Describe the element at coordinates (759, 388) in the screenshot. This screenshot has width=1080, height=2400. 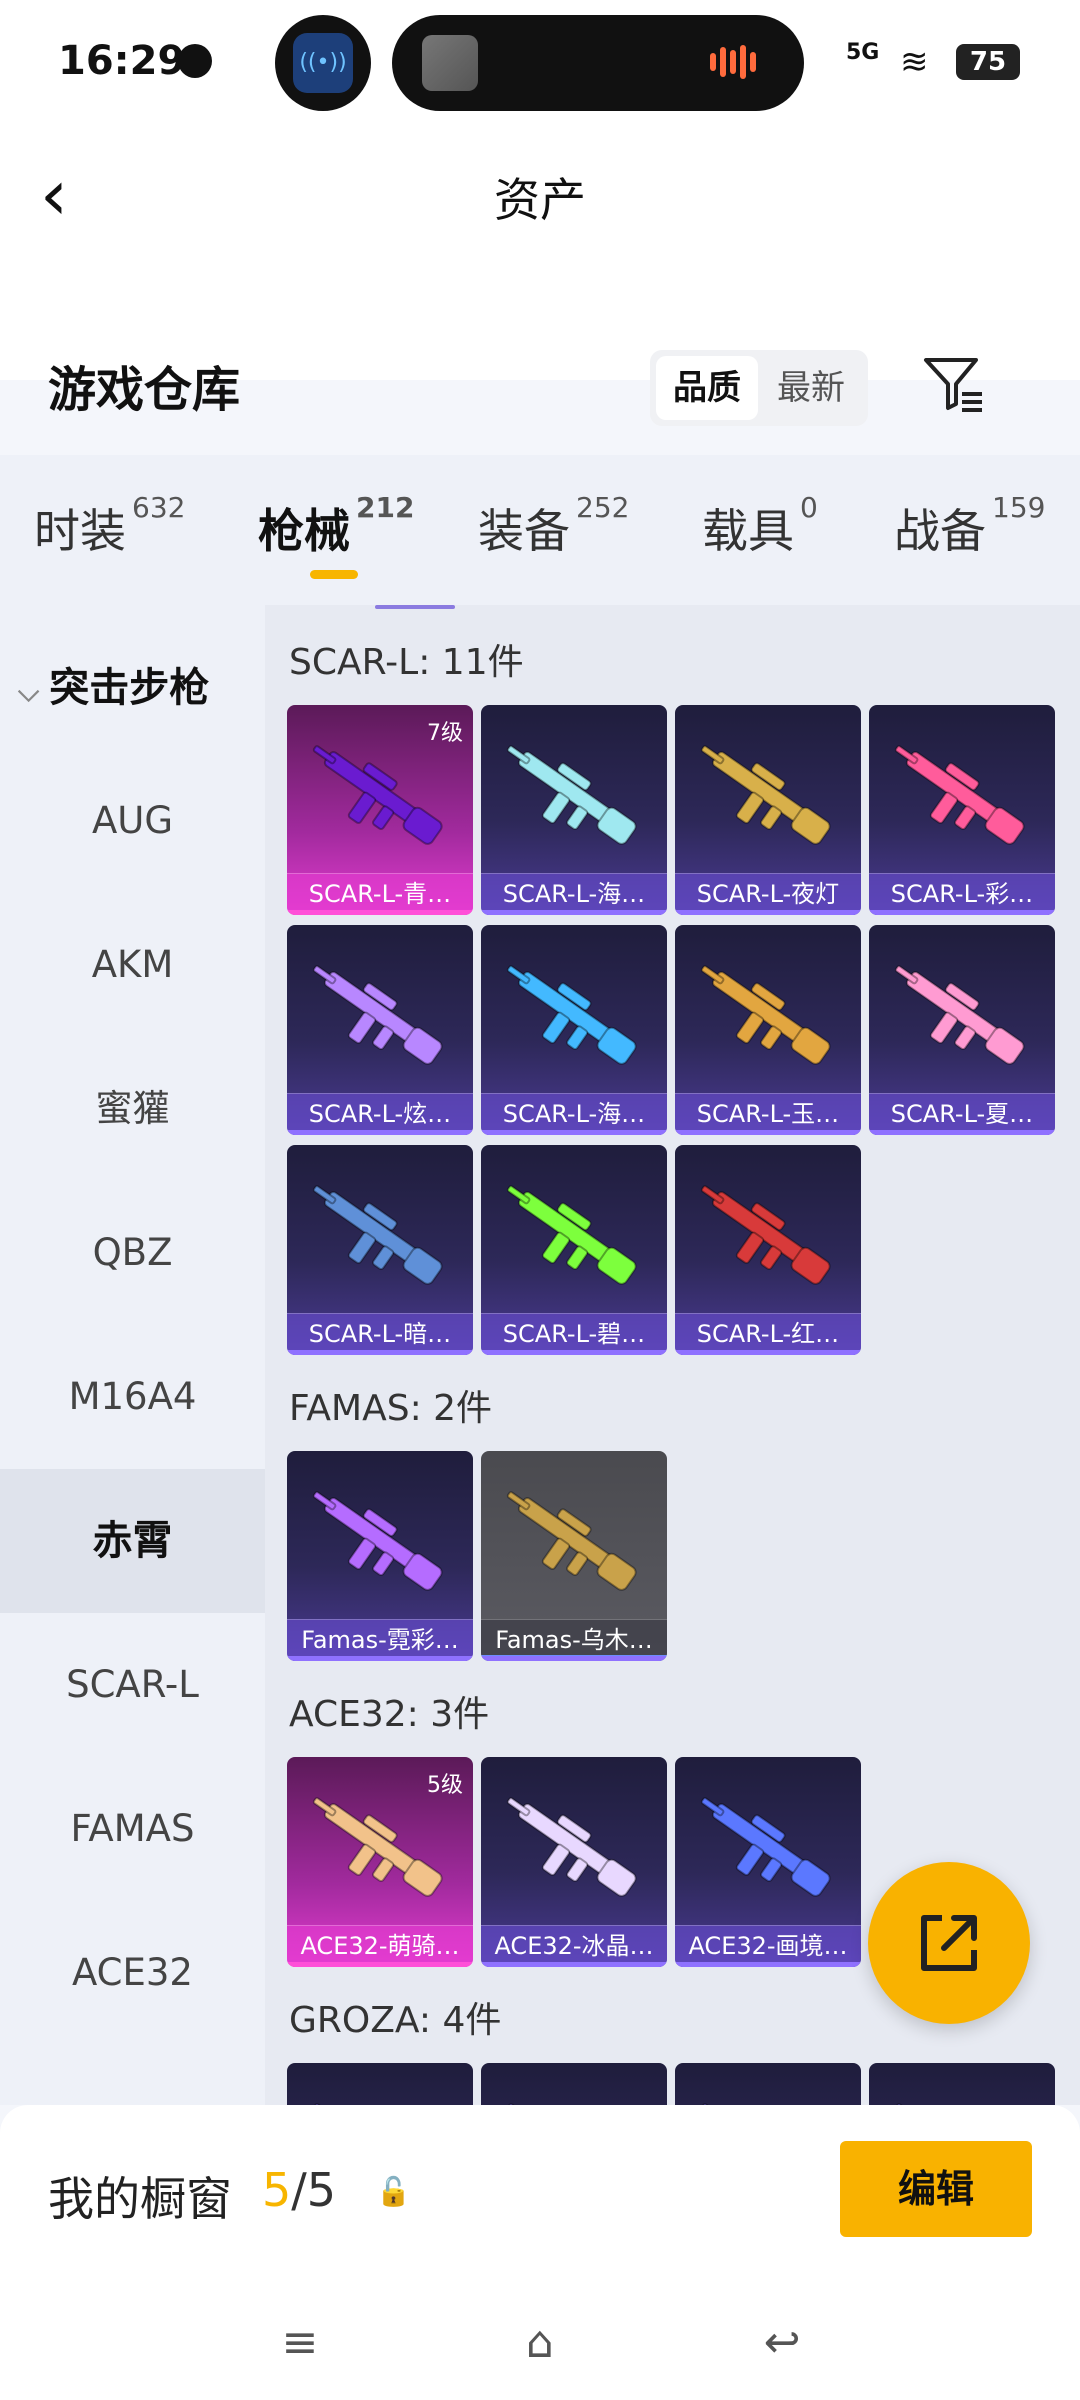
I see `sort-toggle: 品质 最新` at that location.